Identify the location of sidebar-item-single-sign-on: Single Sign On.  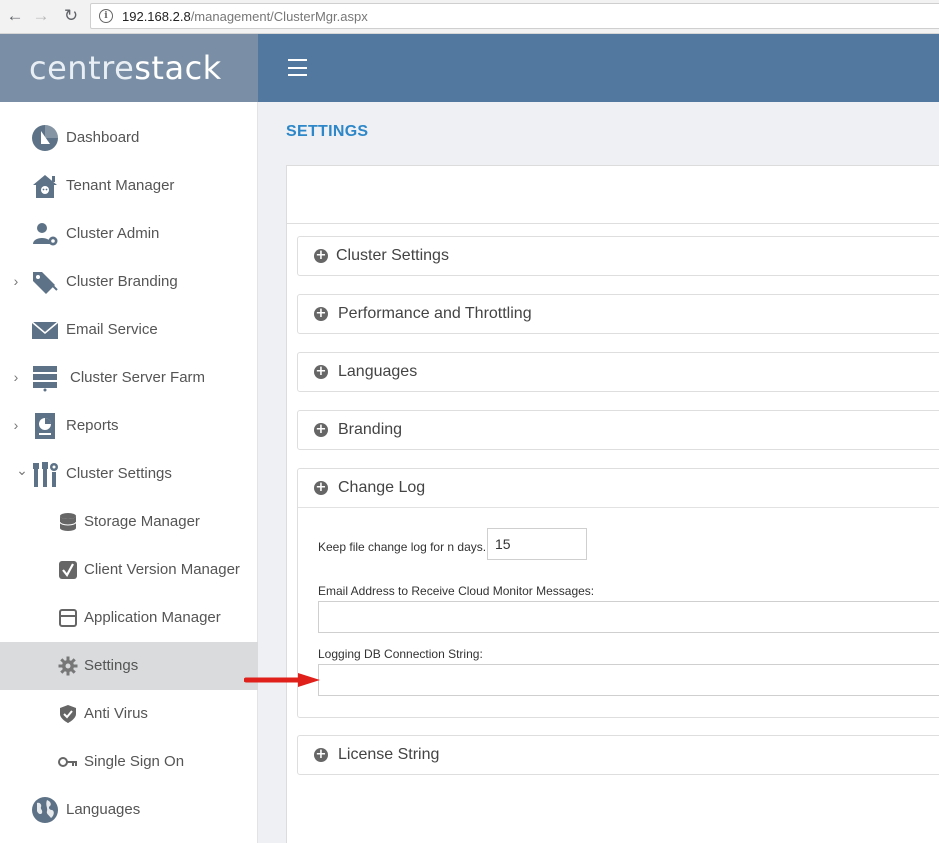
(129, 762).